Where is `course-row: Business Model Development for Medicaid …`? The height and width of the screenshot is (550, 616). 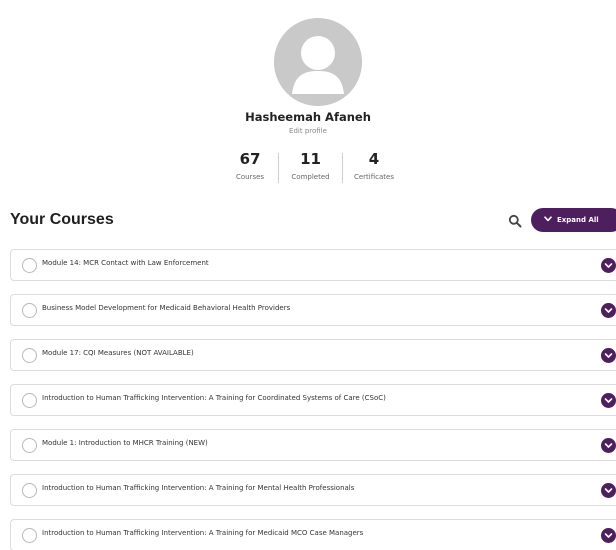
course-row: Business Model Development for Medicaid … is located at coordinates (313, 310).